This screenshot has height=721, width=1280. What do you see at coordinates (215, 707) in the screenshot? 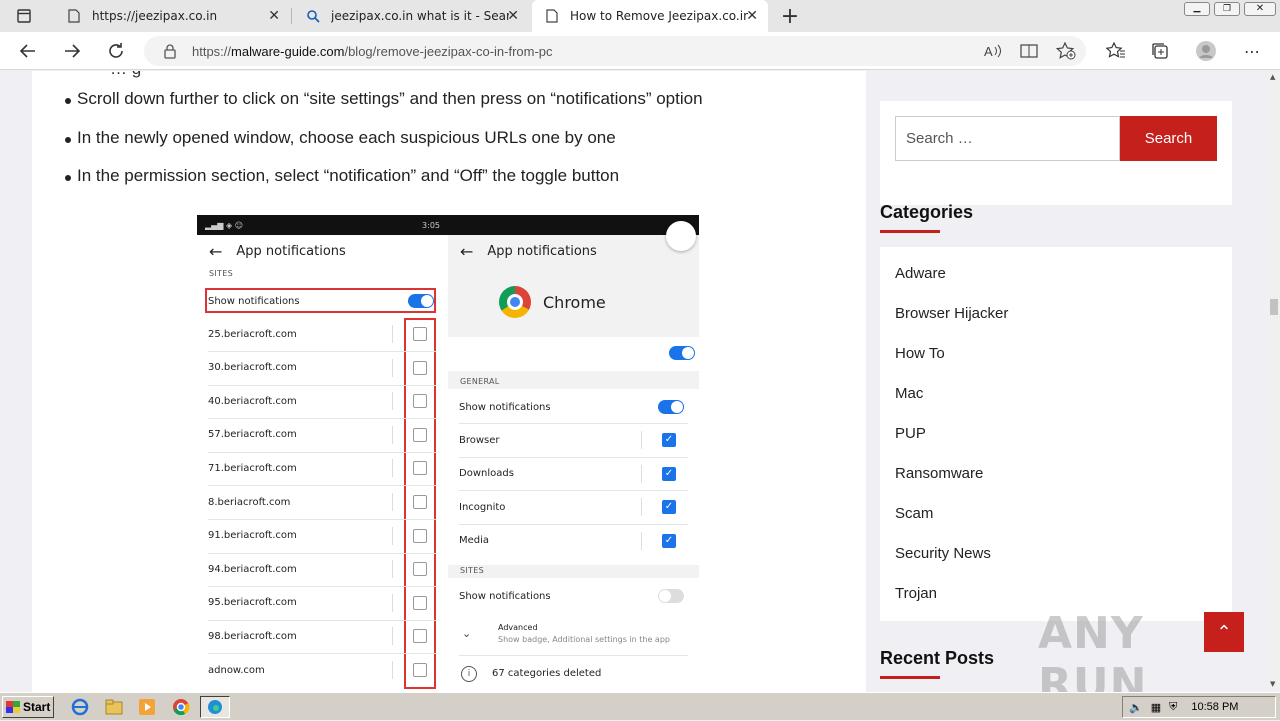
I see `edge-icon` at bounding box center [215, 707].